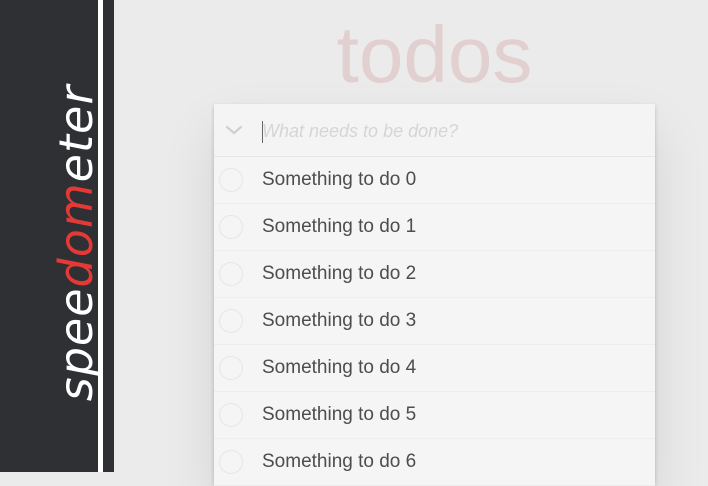 Image resolution: width=708 pixels, height=486 pixels. I want to click on sidebar-edge, so click(108, 236).